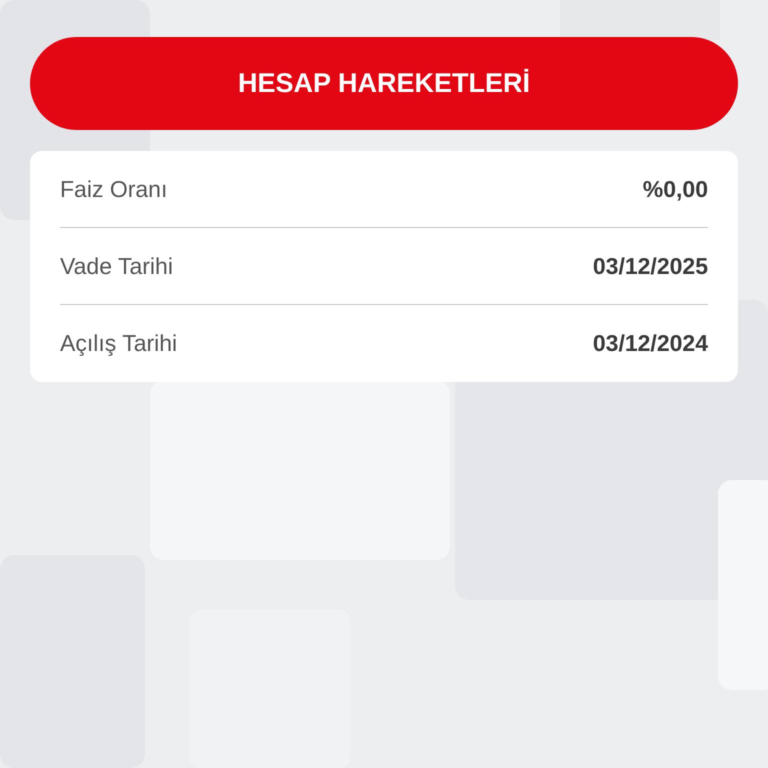 The image size is (768, 768). What do you see at coordinates (114, 189) in the screenshot?
I see `detail-label: Faiz Oranı` at bounding box center [114, 189].